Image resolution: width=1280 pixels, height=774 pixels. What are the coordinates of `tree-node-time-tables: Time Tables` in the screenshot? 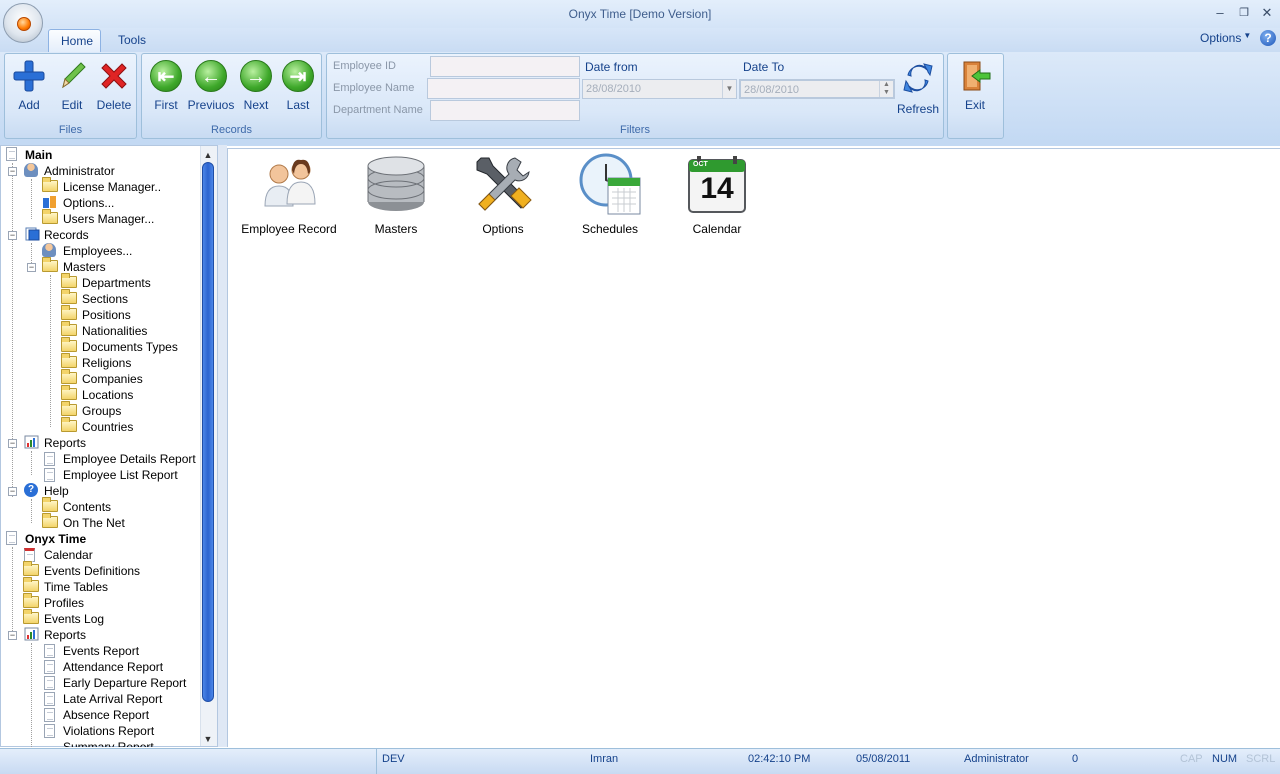 It's located at (76, 587).